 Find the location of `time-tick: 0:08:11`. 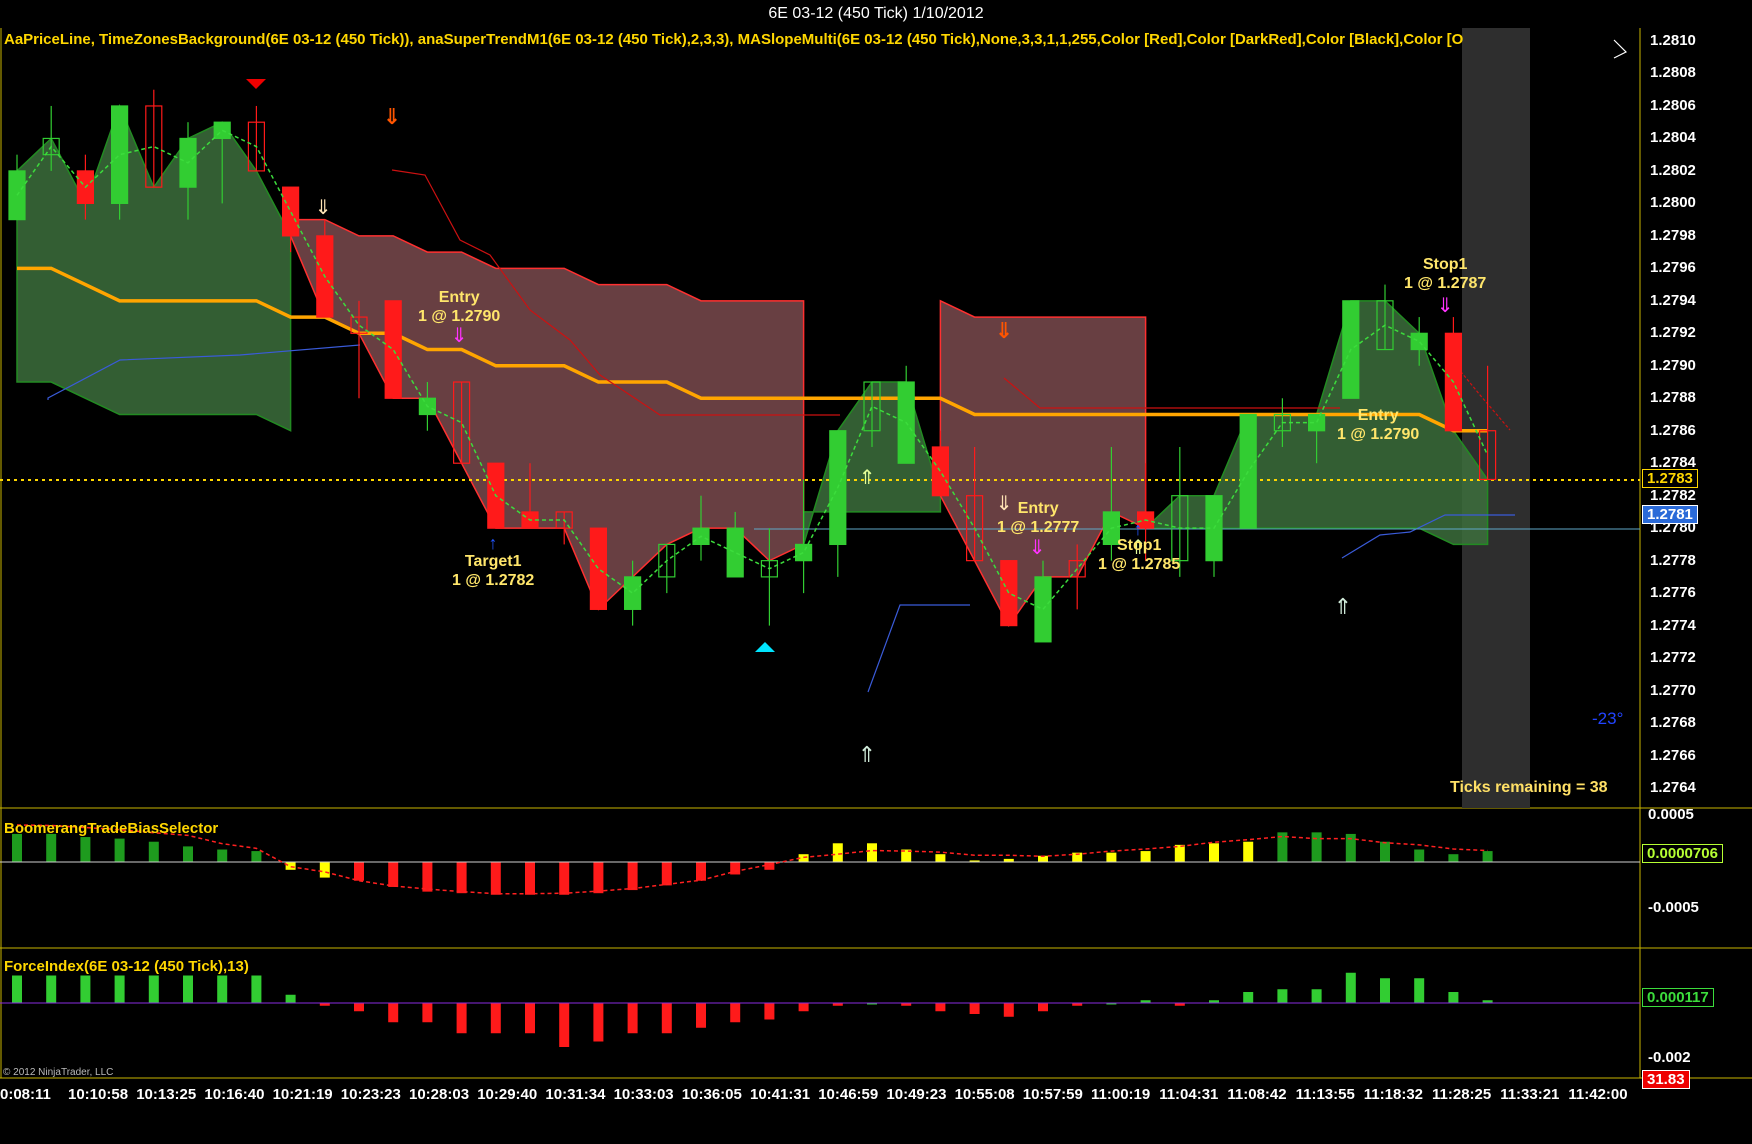

time-tick: 0:08:11 is located at coordinates (25, 1094).